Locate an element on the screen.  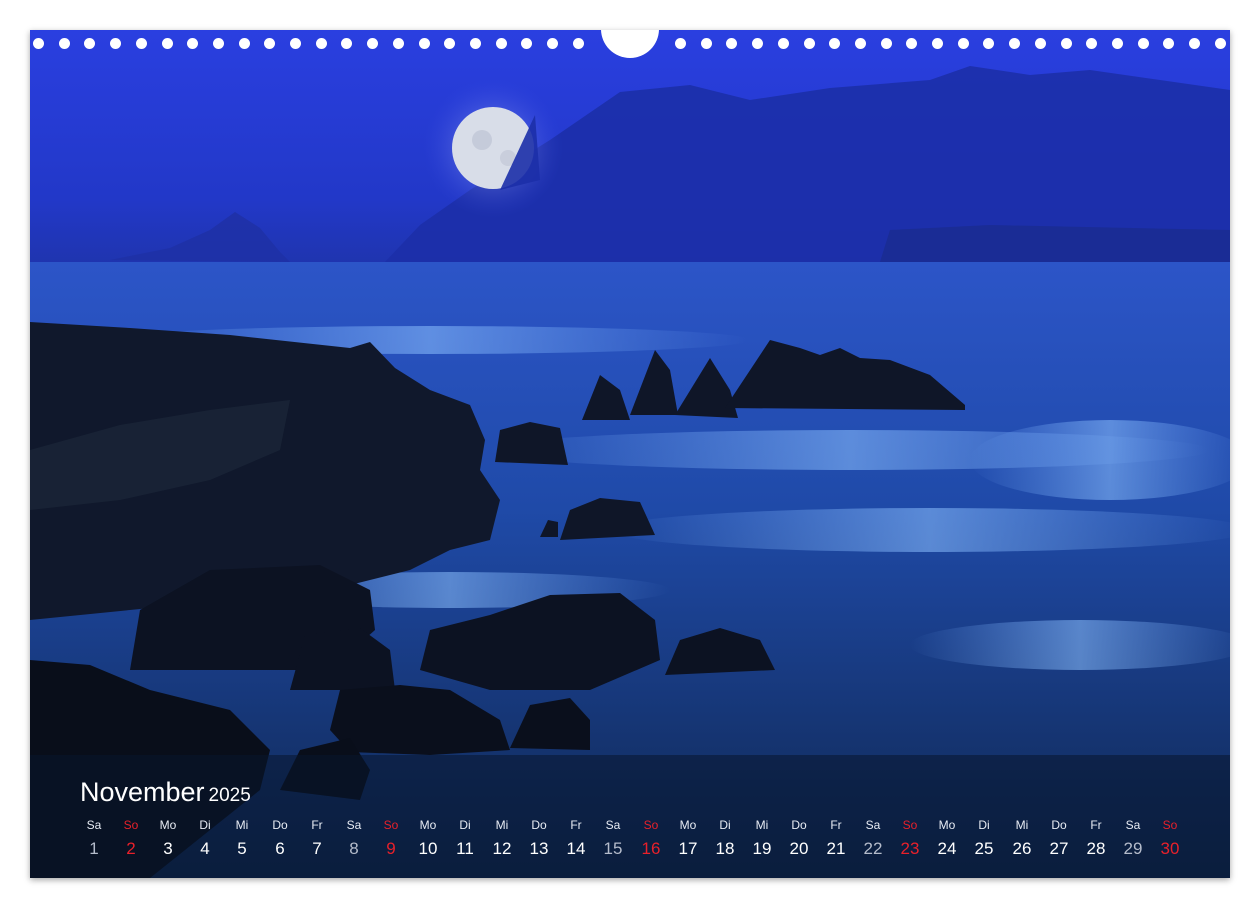
day-number: 7 is located at coordinates (317, 848).